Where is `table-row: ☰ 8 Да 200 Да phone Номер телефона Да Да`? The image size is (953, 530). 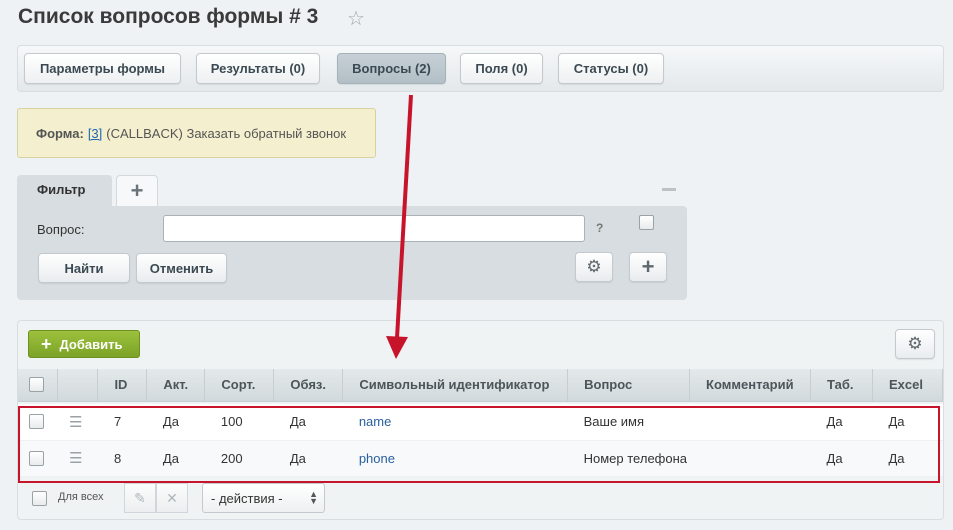
table-row: ☰ 8 Да 200 Да phone Номер телефона Да Да is located at coordinates (480, 458).